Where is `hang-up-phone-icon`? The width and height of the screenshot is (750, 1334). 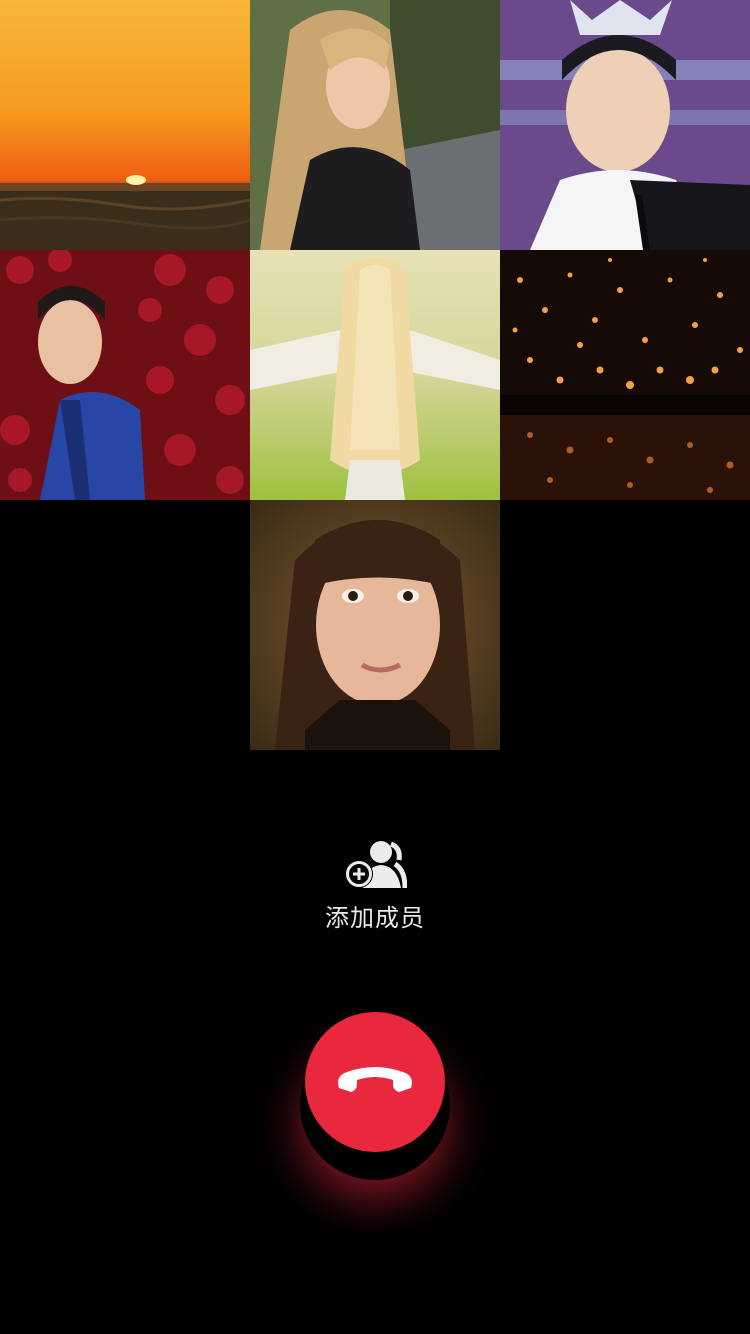
hang-up-phone-icon is located at coordinates (375, 1079).